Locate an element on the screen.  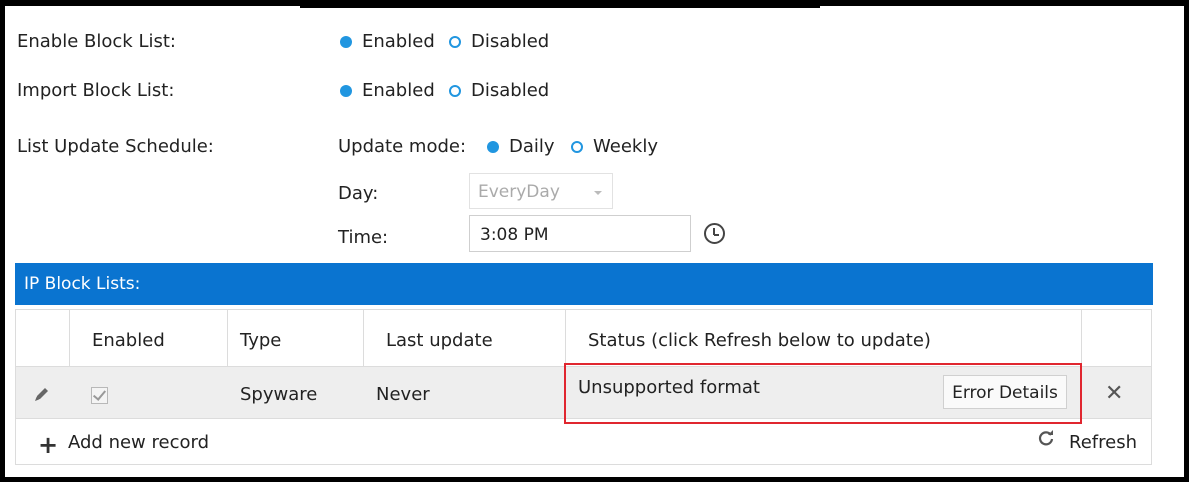
ip-block-lists-title: IP Block Lists: is located at coordinates (82, 284).